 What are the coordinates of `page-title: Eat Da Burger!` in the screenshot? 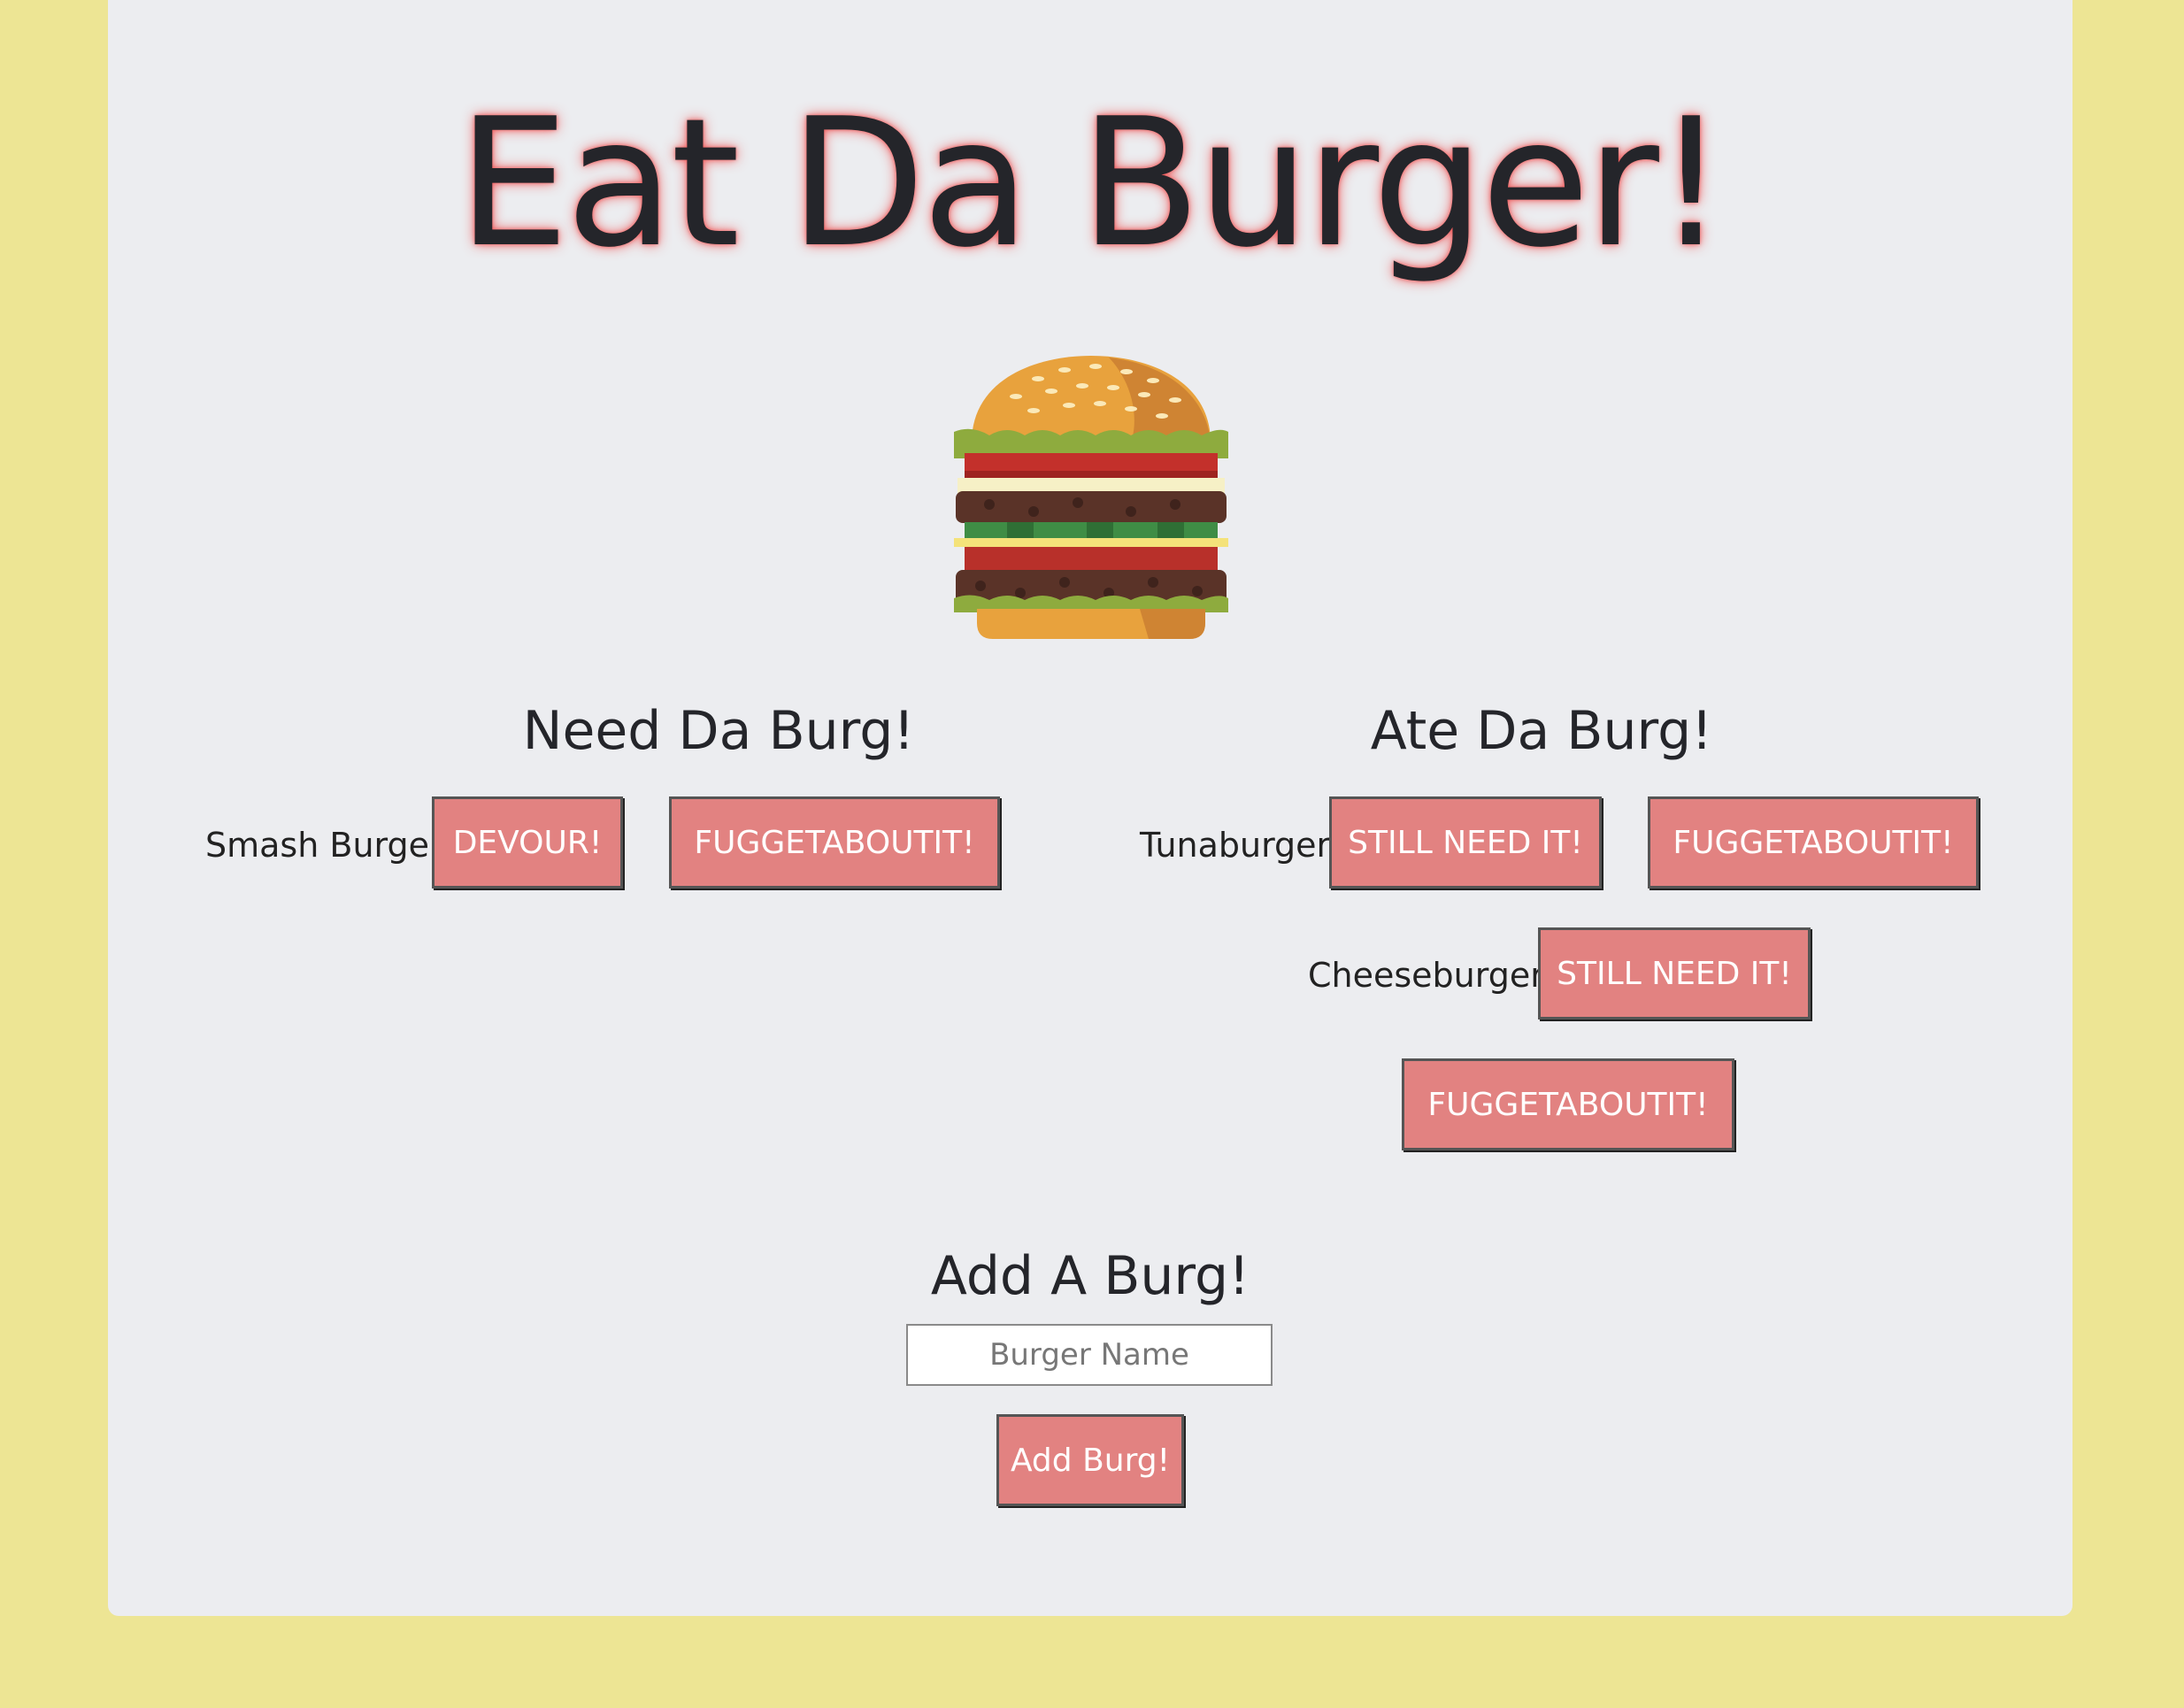 It's located at (1091, 184).